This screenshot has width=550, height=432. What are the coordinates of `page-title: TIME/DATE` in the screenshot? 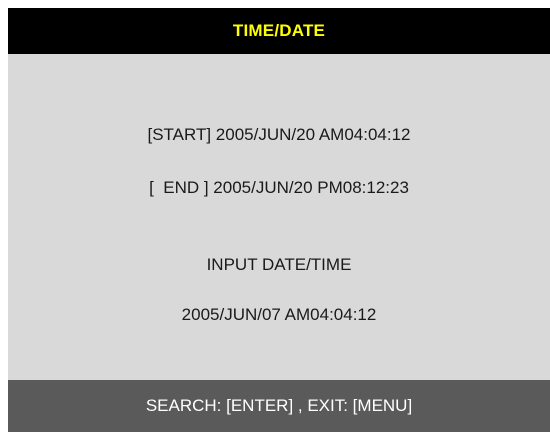 It's located at (279, 30).